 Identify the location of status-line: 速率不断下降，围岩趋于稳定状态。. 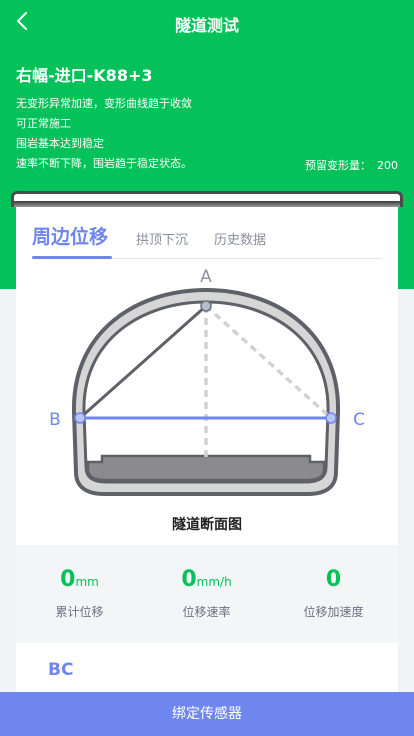
(104, 163).